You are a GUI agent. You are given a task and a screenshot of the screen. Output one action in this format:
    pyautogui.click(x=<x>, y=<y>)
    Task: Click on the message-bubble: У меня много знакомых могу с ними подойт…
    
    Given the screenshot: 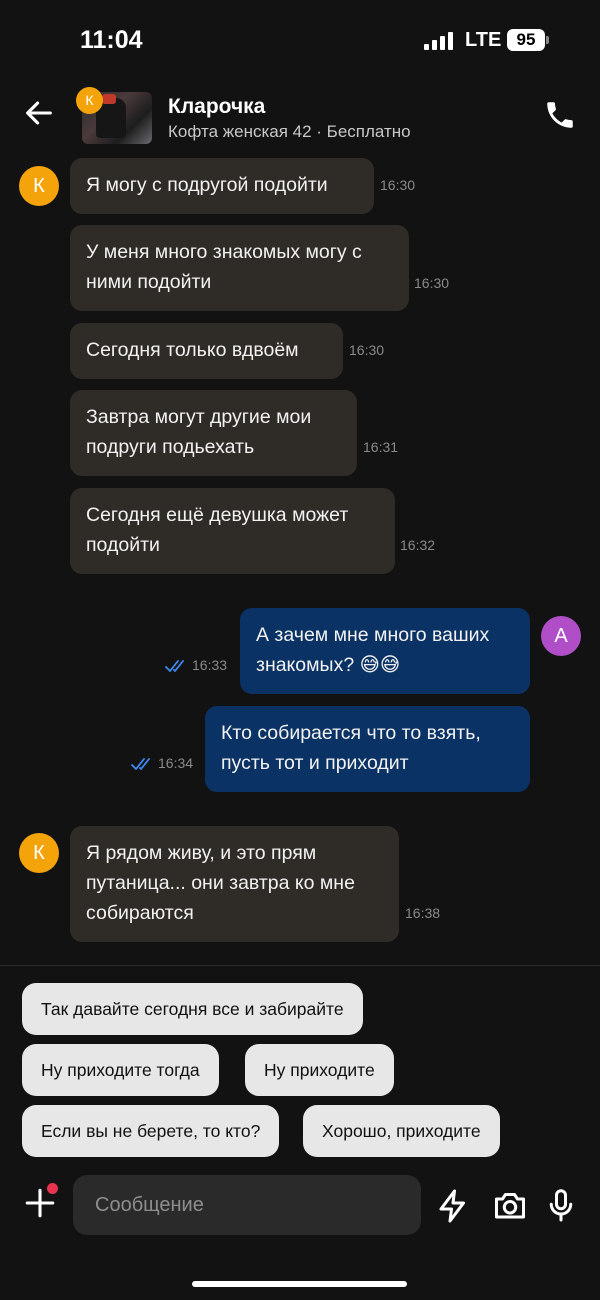 What is the action you would take?
    pyautogui.click(x=239, y=268)
    